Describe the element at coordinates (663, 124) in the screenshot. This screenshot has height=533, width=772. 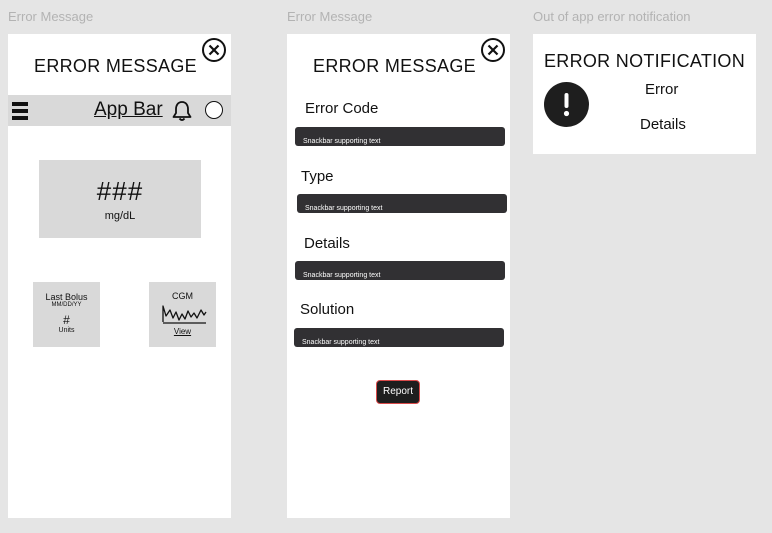
I see `notification-details-label: Details` at that location.